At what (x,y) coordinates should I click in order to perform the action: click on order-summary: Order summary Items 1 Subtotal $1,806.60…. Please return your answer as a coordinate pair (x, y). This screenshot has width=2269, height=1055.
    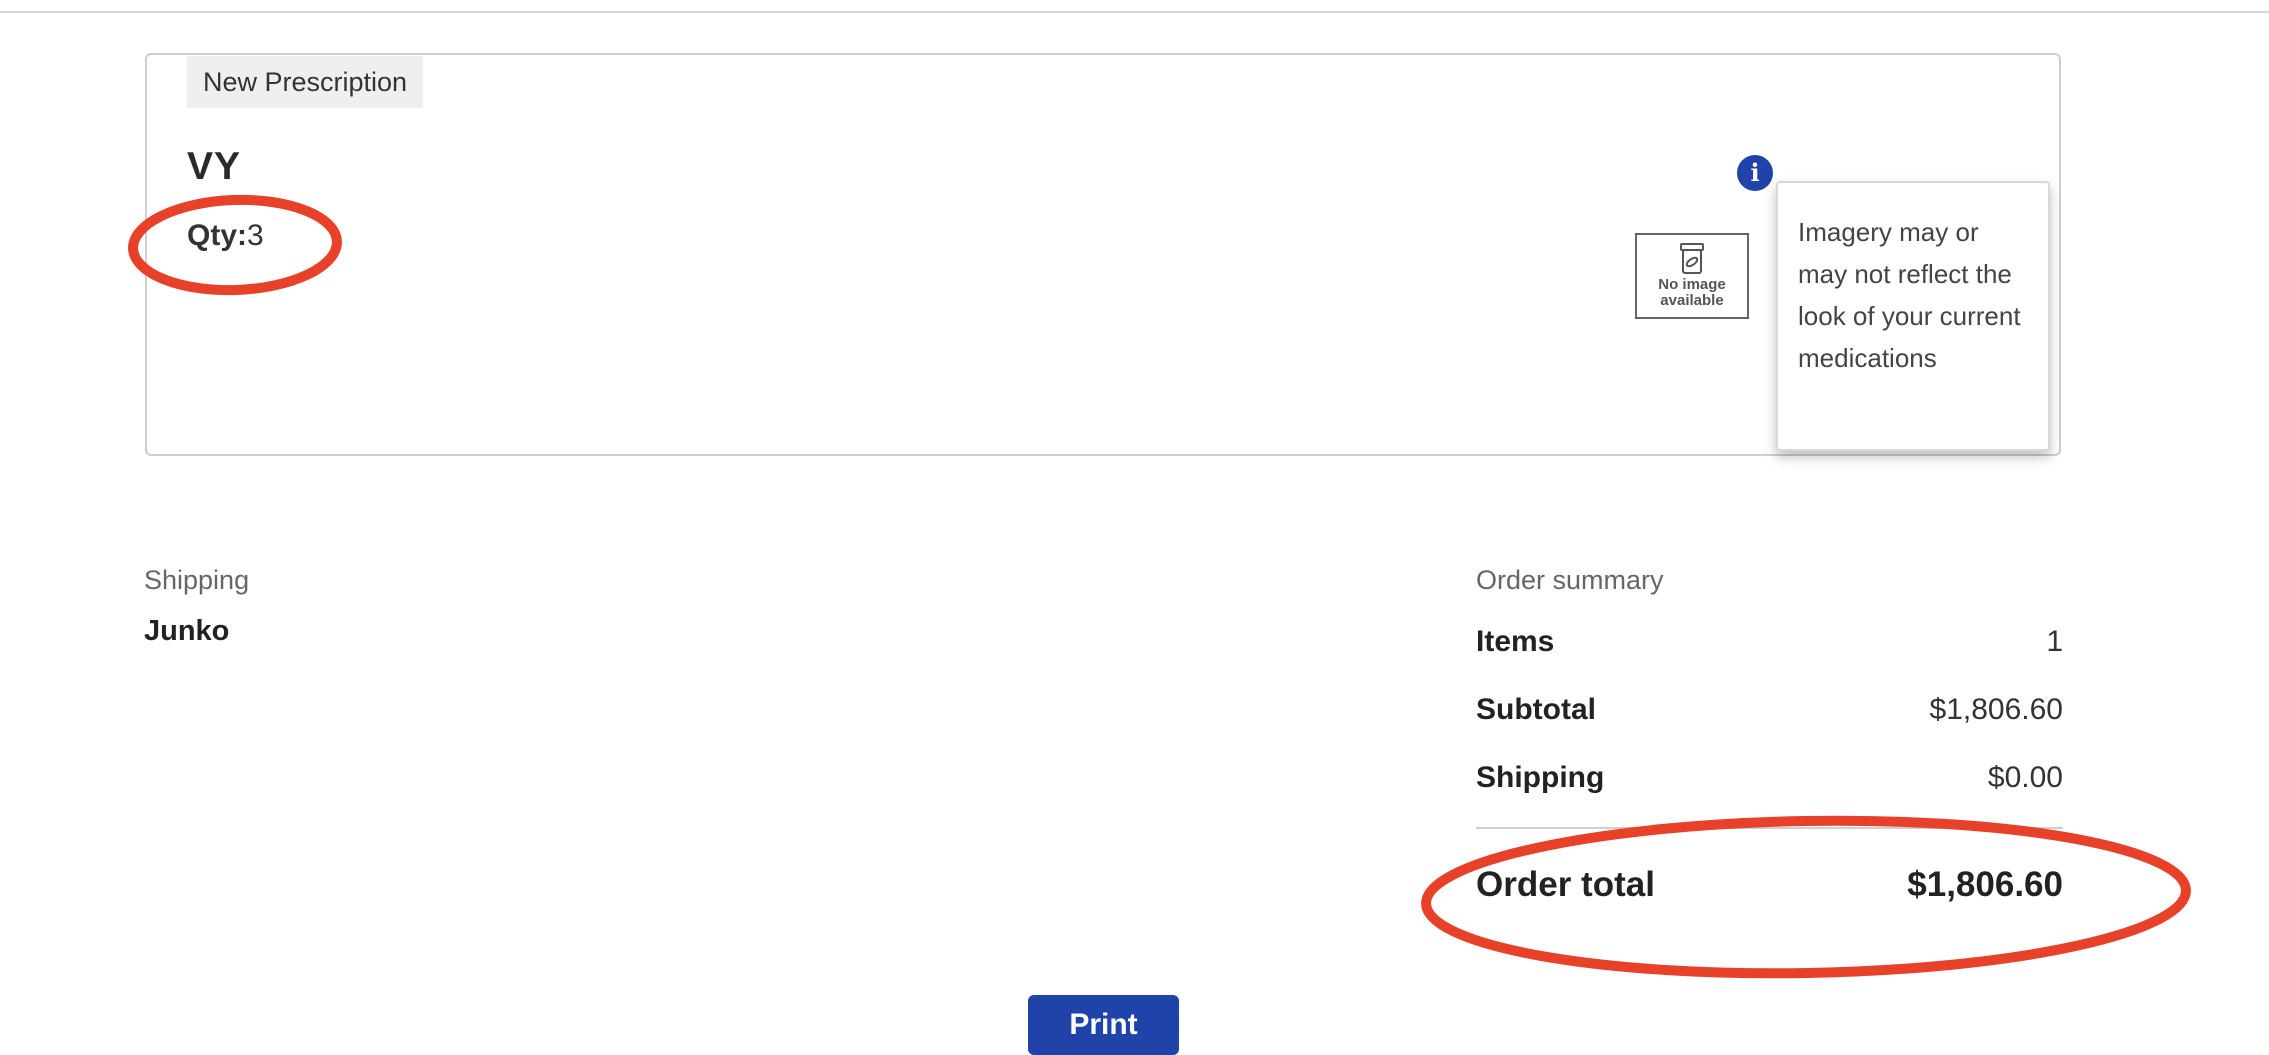
    Looking at the image, I should click on (1769, 742).